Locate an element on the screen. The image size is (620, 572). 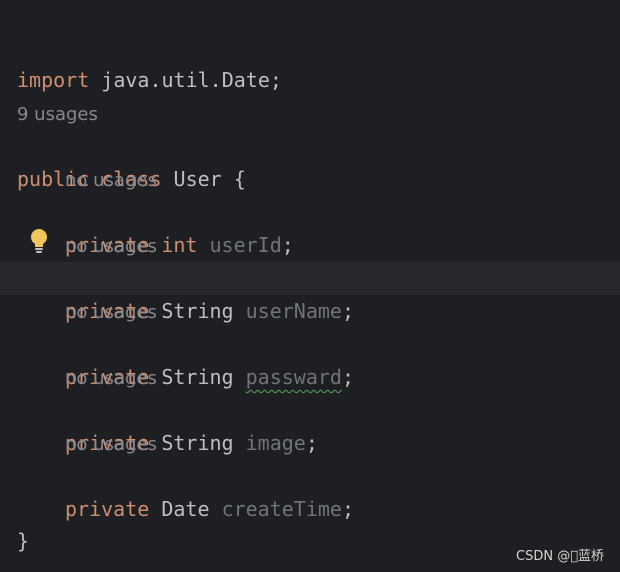
code-line-close-brace: } is located at coordinates (310, 522).